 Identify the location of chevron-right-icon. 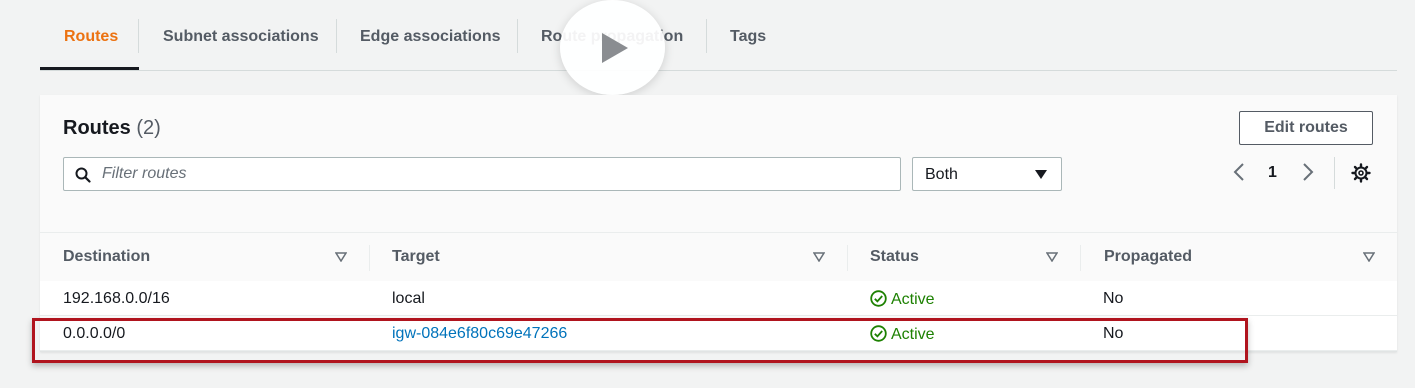
(1308, 172).